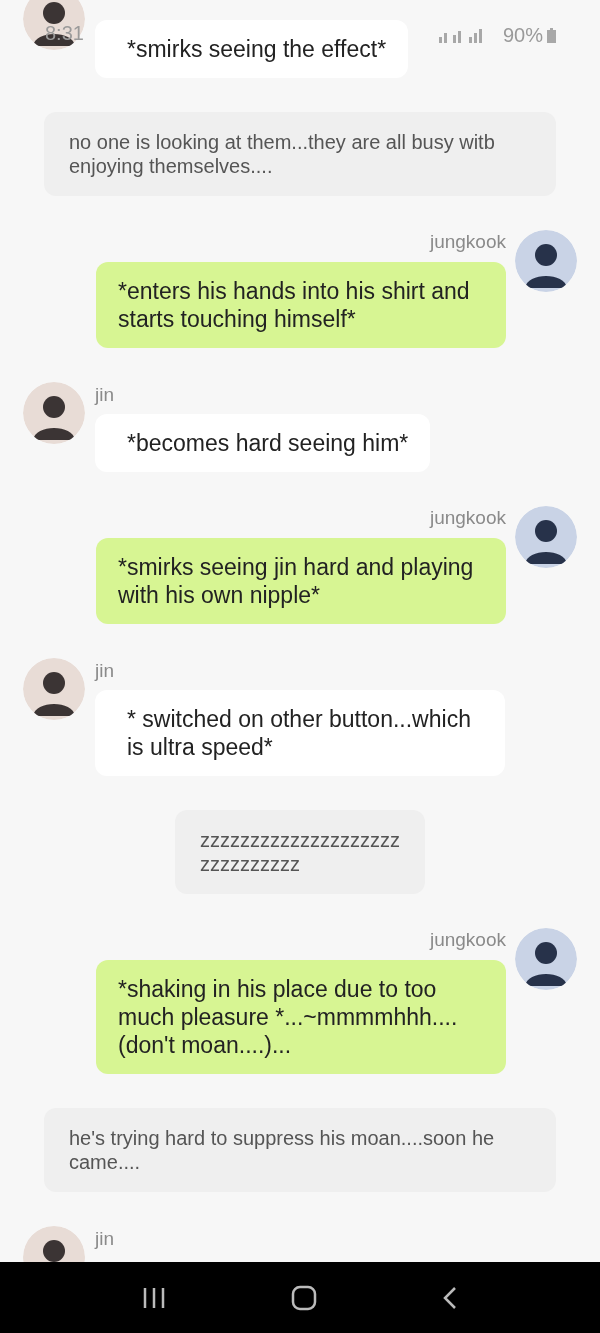 Image resolution: width=600 pixels, height=1333 pixels. I want to click on back-icon, so click(449, 1297).